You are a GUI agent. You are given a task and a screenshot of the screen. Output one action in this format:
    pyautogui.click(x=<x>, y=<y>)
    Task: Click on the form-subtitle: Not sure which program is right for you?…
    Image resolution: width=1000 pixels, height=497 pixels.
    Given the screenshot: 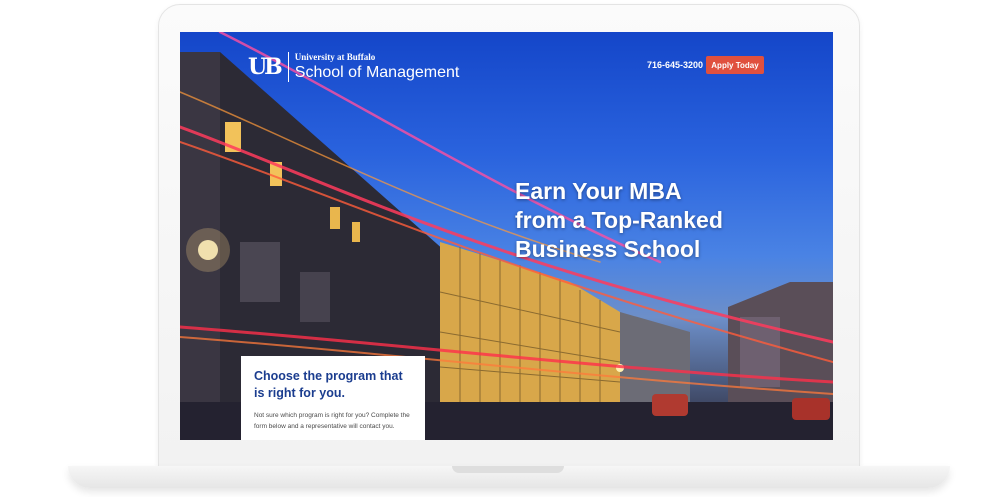 What is the action you would take?
    pyautogui.click(x=332, y=421)
    